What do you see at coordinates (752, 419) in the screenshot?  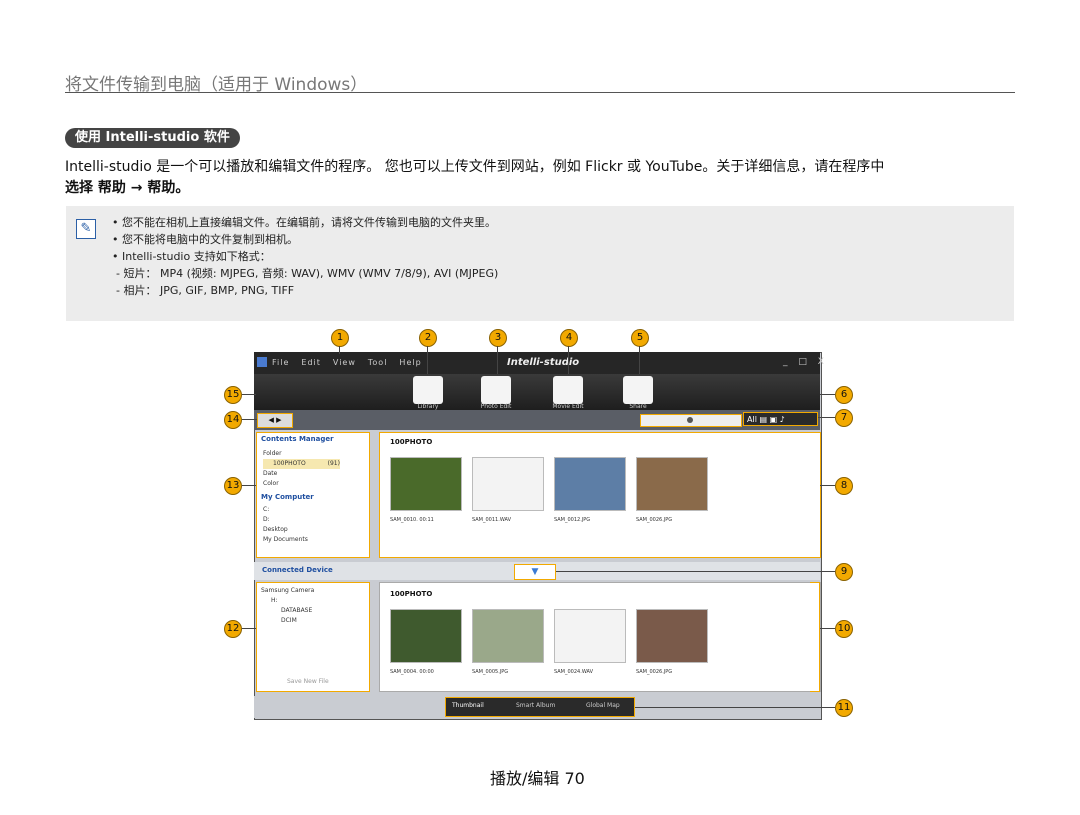 I see `view-all-button: All` at bounding box center [752, 419].